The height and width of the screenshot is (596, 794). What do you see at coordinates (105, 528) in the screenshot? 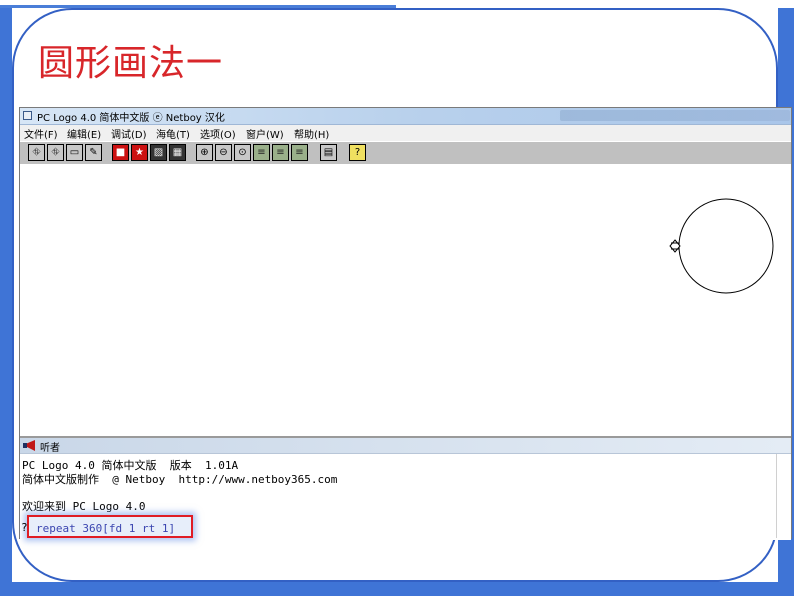
I see `command-input: repeat 360[fd 1 rt 1]` at bounding box center [105, 528].